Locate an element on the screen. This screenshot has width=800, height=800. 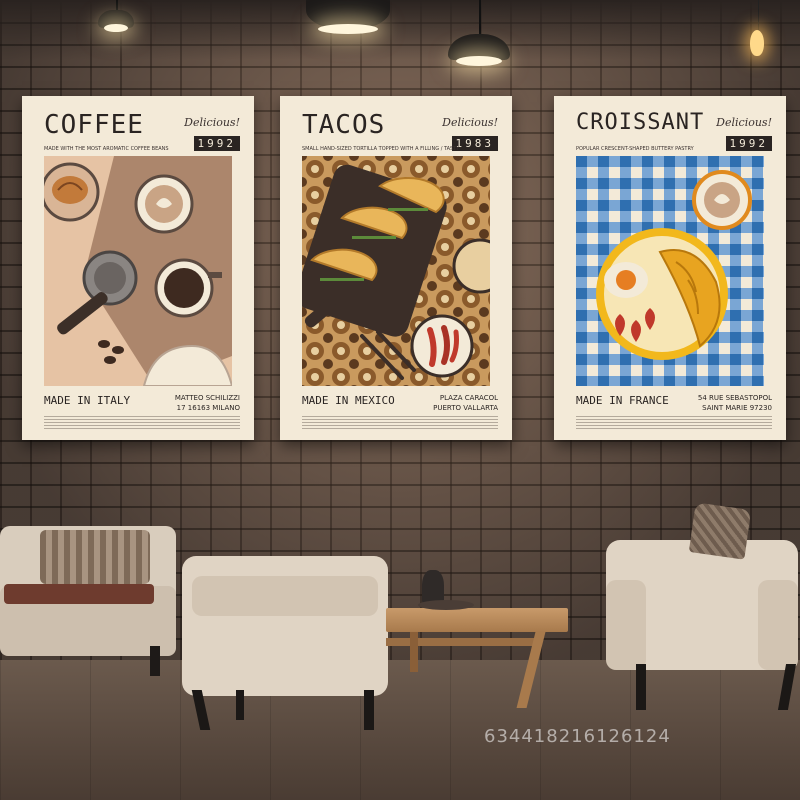
fried-egg is located at coordinates (626, 280).